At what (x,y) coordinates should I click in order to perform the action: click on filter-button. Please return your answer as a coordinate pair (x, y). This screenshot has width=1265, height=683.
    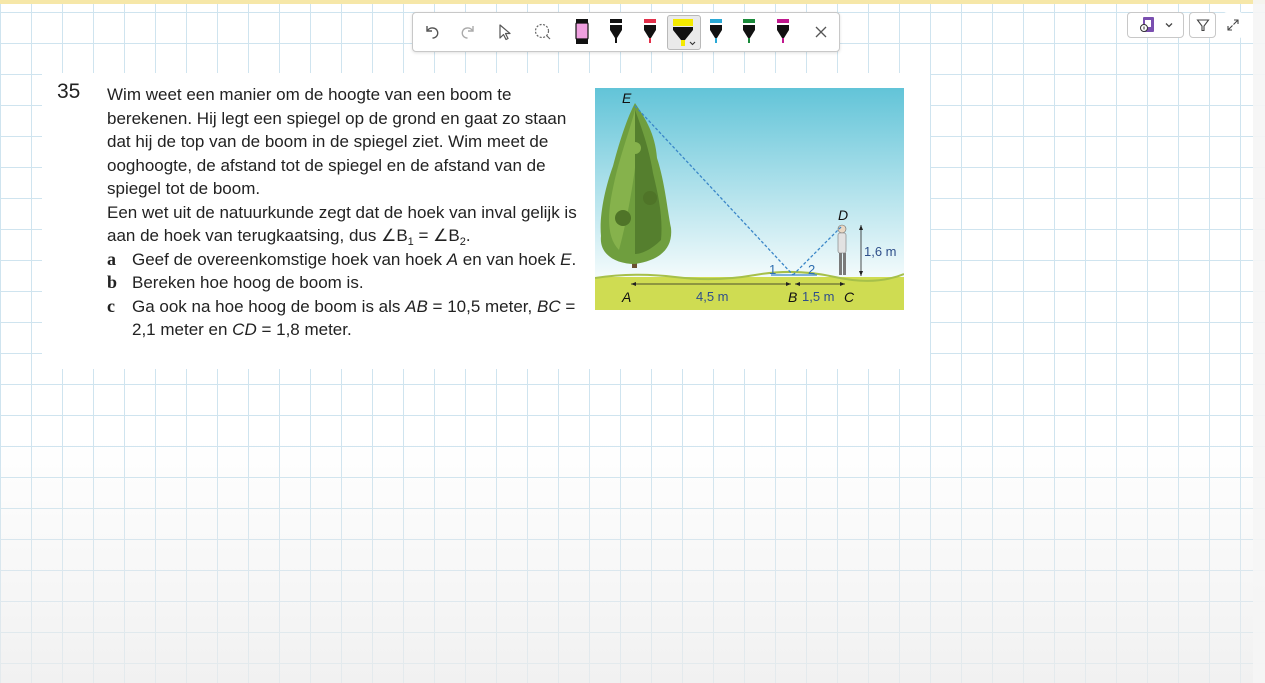
    Looking at the image, I should click on (1202, 25).